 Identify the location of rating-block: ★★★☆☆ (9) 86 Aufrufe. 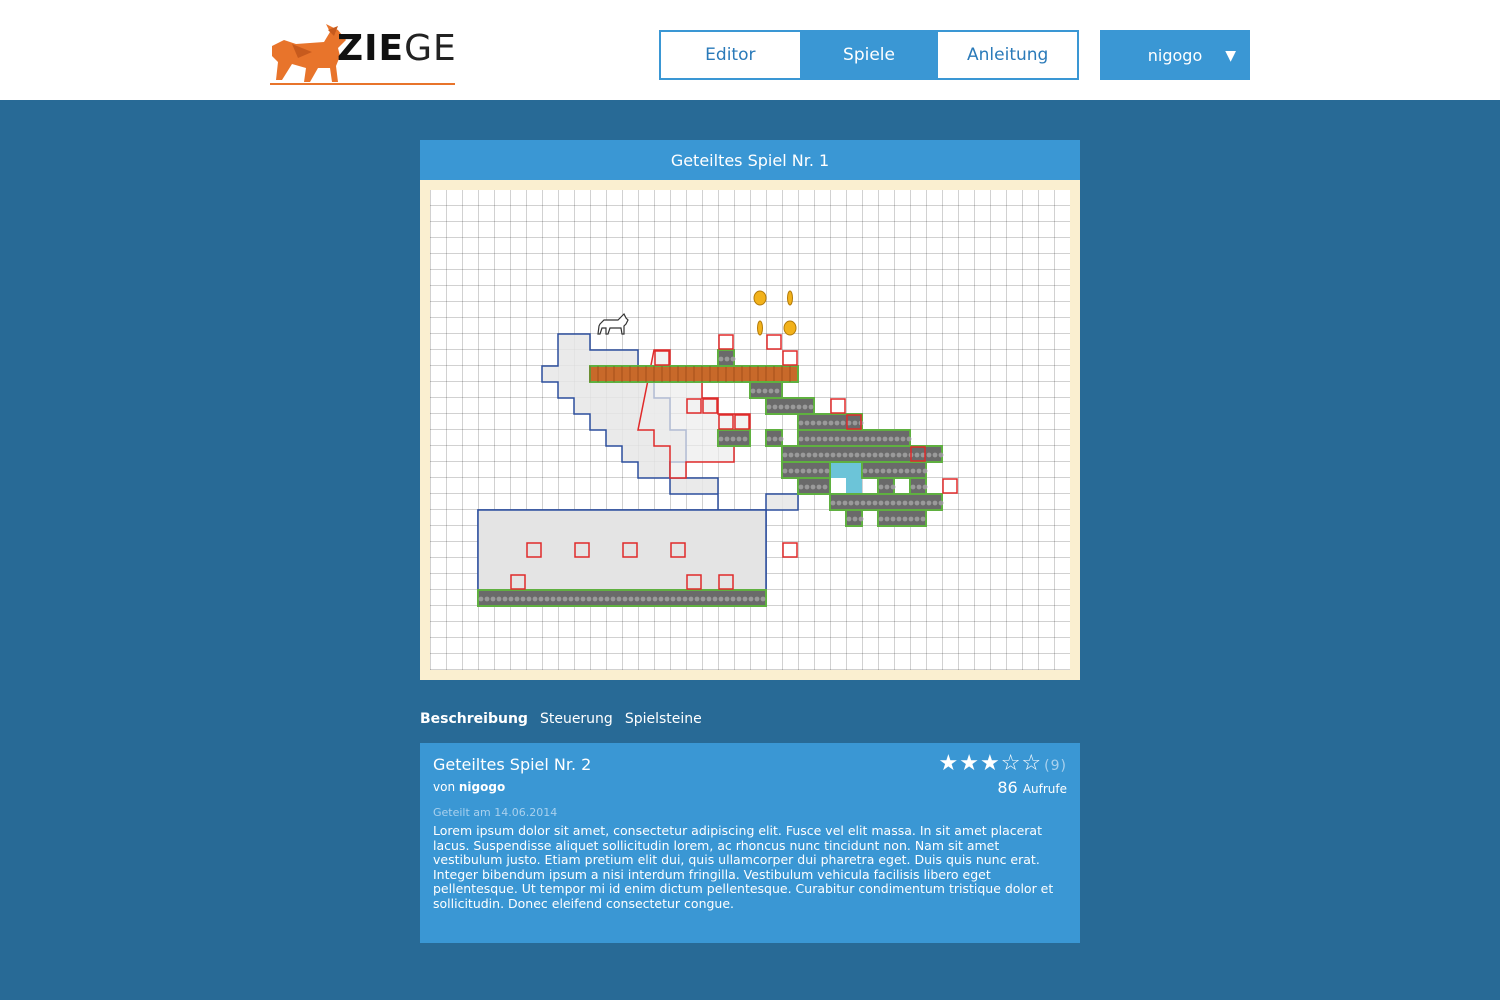
(1003, 774).